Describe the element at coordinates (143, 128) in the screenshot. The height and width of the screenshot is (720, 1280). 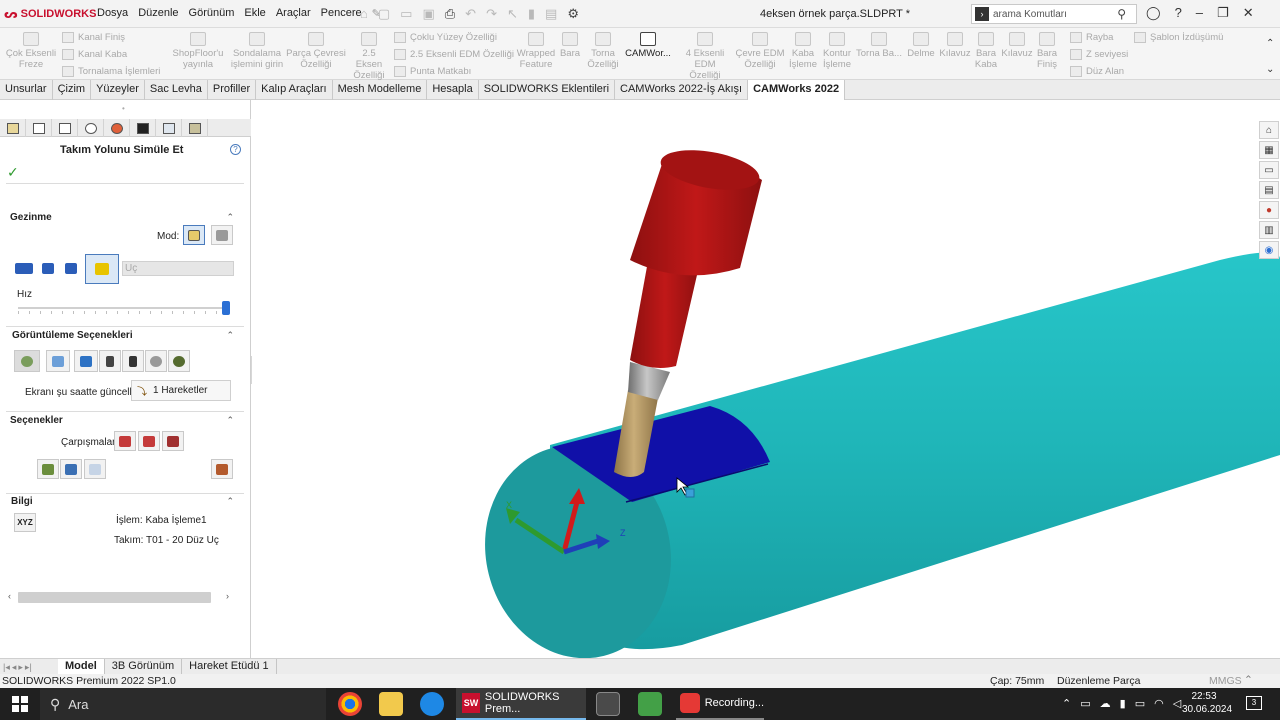
I see `cam-feature-tree-tab` at that location.